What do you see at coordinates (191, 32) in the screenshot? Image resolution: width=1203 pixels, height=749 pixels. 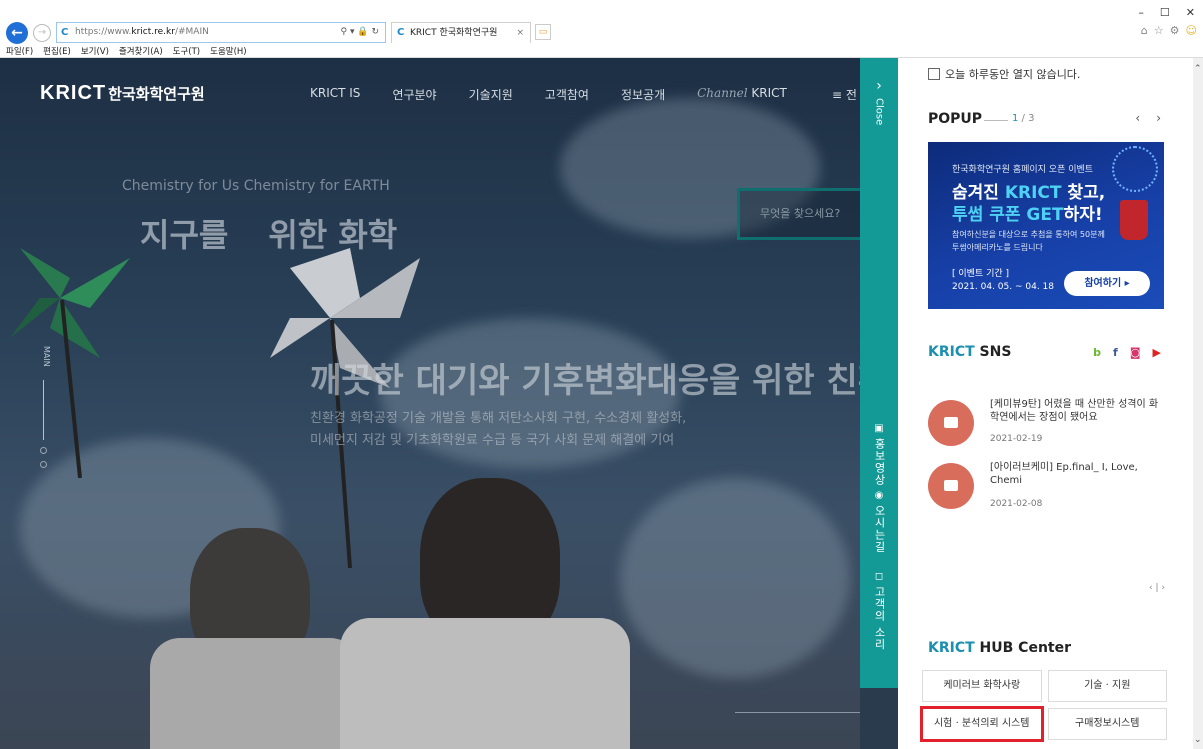 I see `url-suffix: /#MAIN` at bounding box center [191, 32].